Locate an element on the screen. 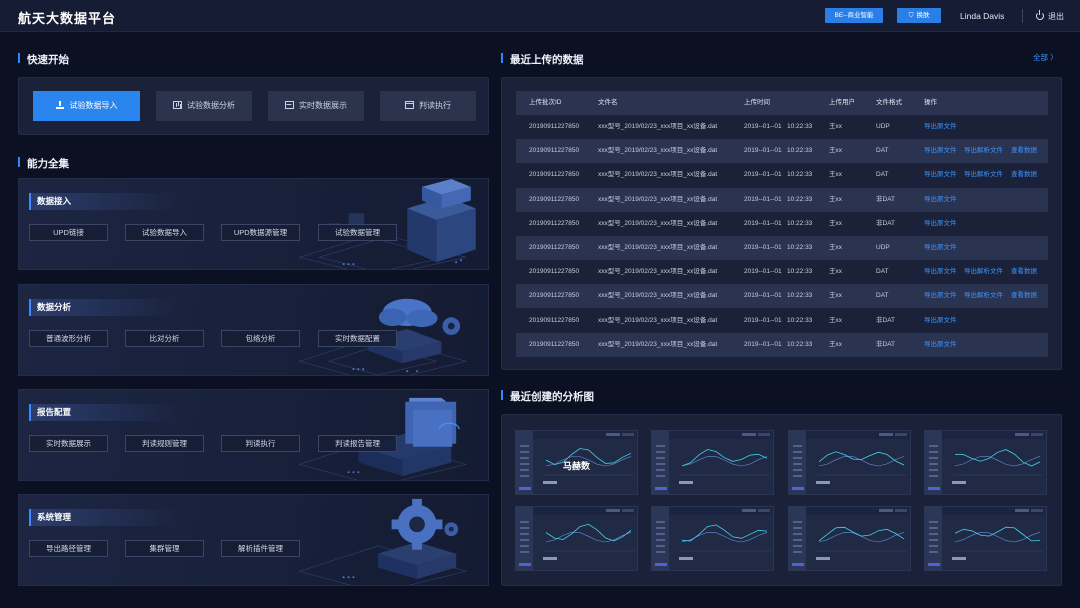 The width and height of the screenshot is (1080, 608). test-data-import-item: 试验数据导入 is located at coordinates (164, 232).